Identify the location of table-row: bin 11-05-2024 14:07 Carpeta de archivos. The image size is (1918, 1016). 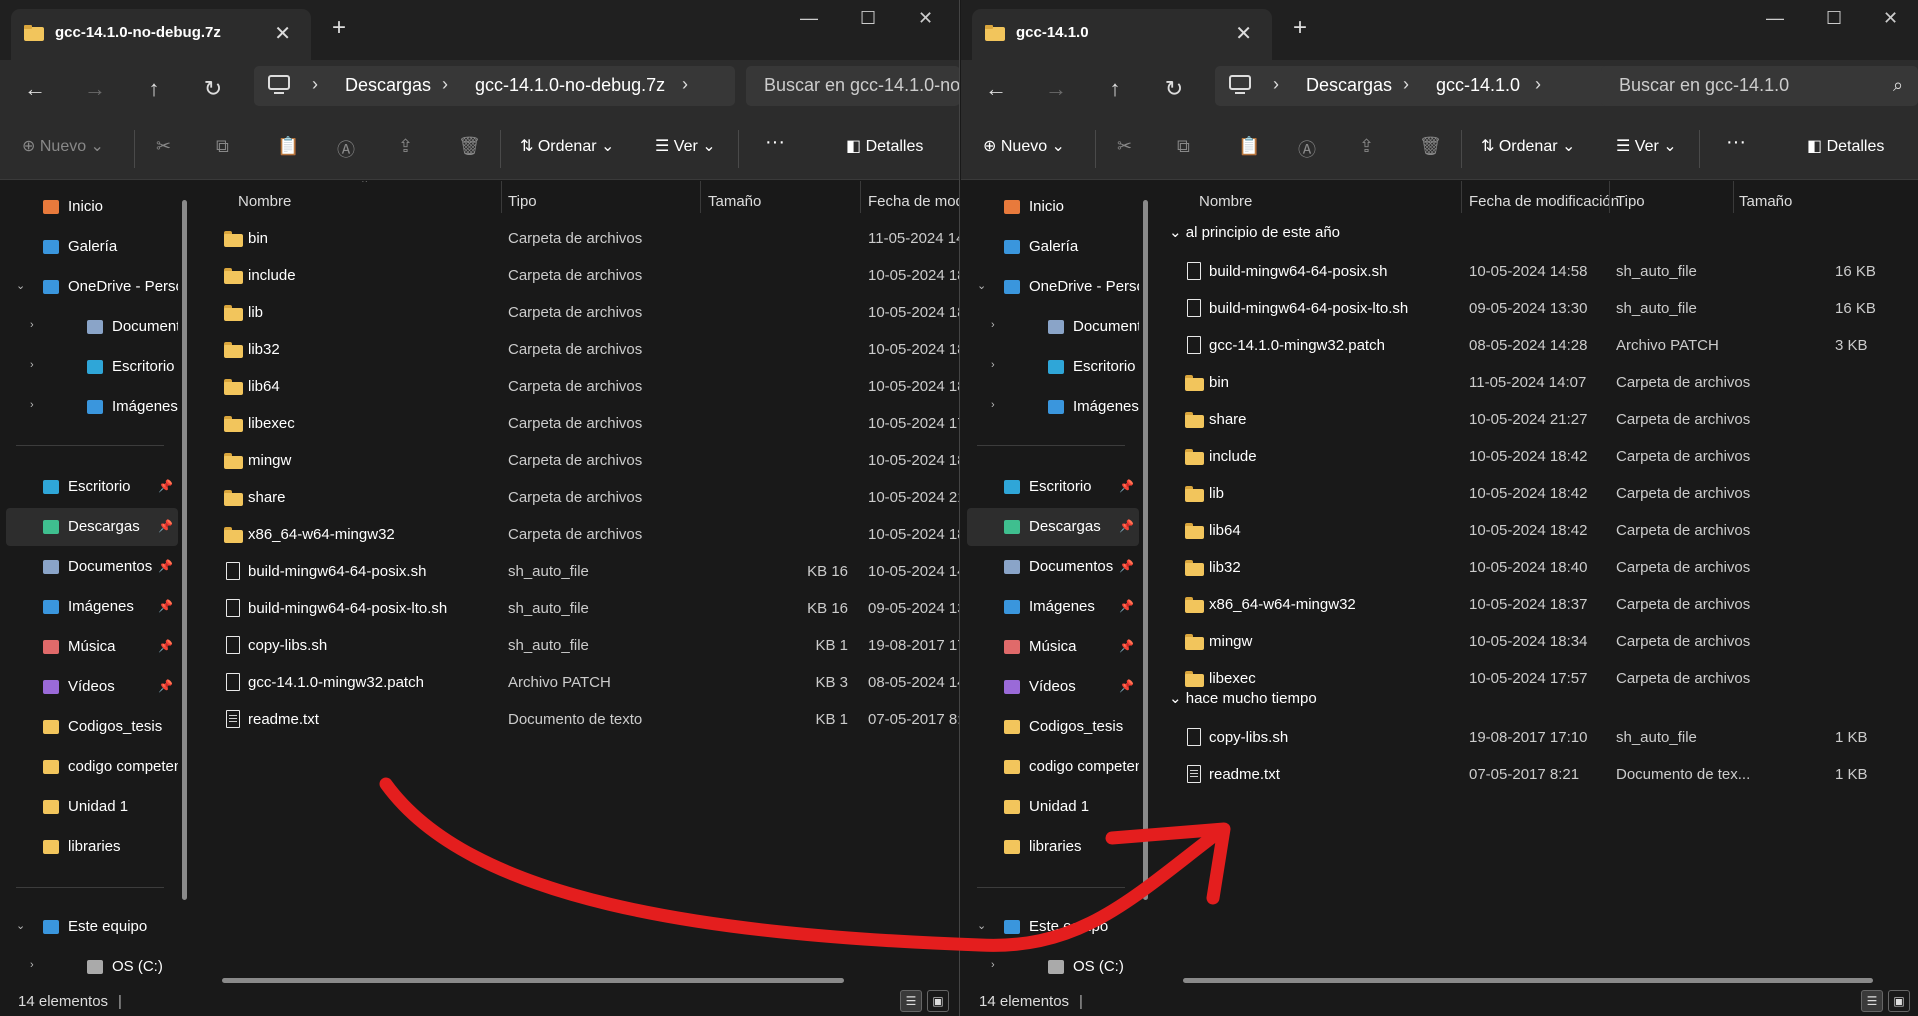
(1538, 383).